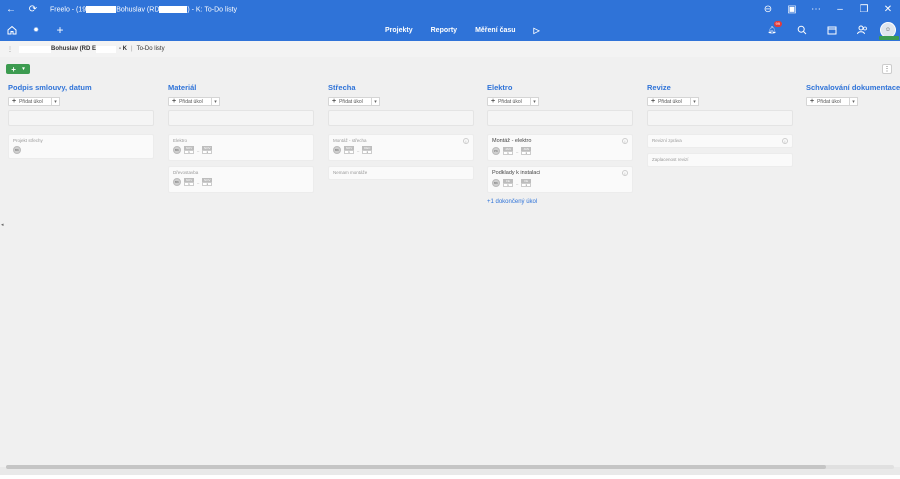 The image size is (900, 479). I want to click on task-title-text: Podklady k instalaci, so click(516, 173).